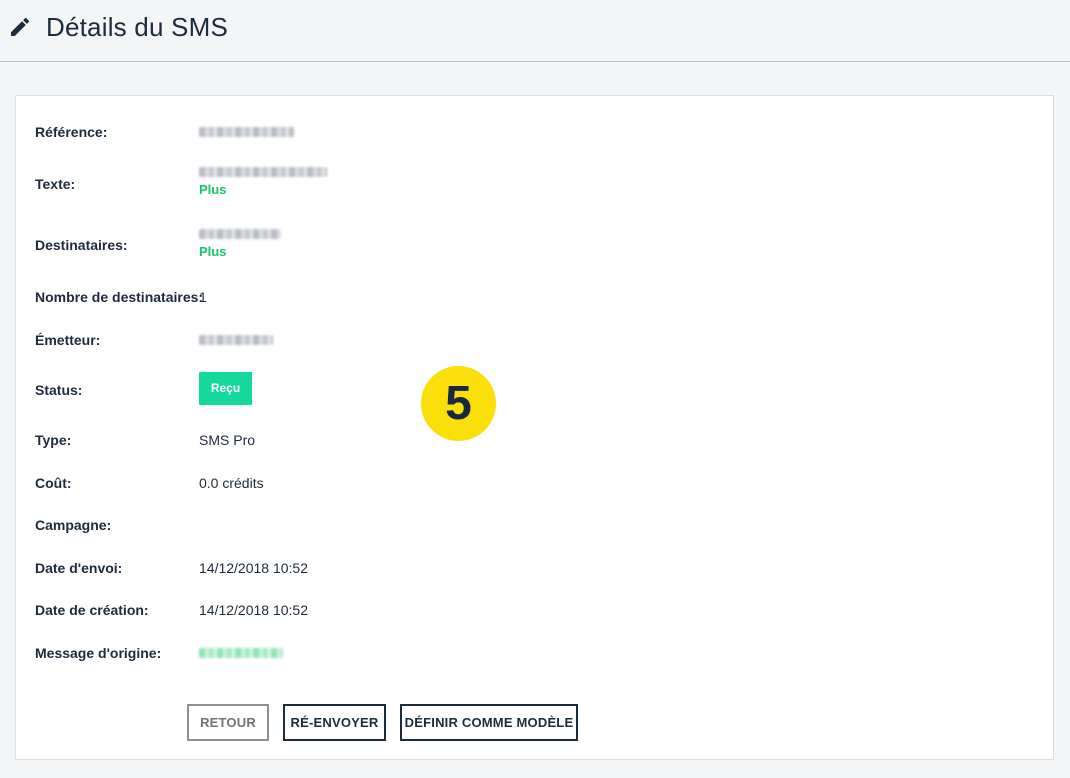 The height and width of the screenshot is (778, 1070). Describe the element at coordinates (20, 26) in the screenshot. I see `pencil-icon` at that location.